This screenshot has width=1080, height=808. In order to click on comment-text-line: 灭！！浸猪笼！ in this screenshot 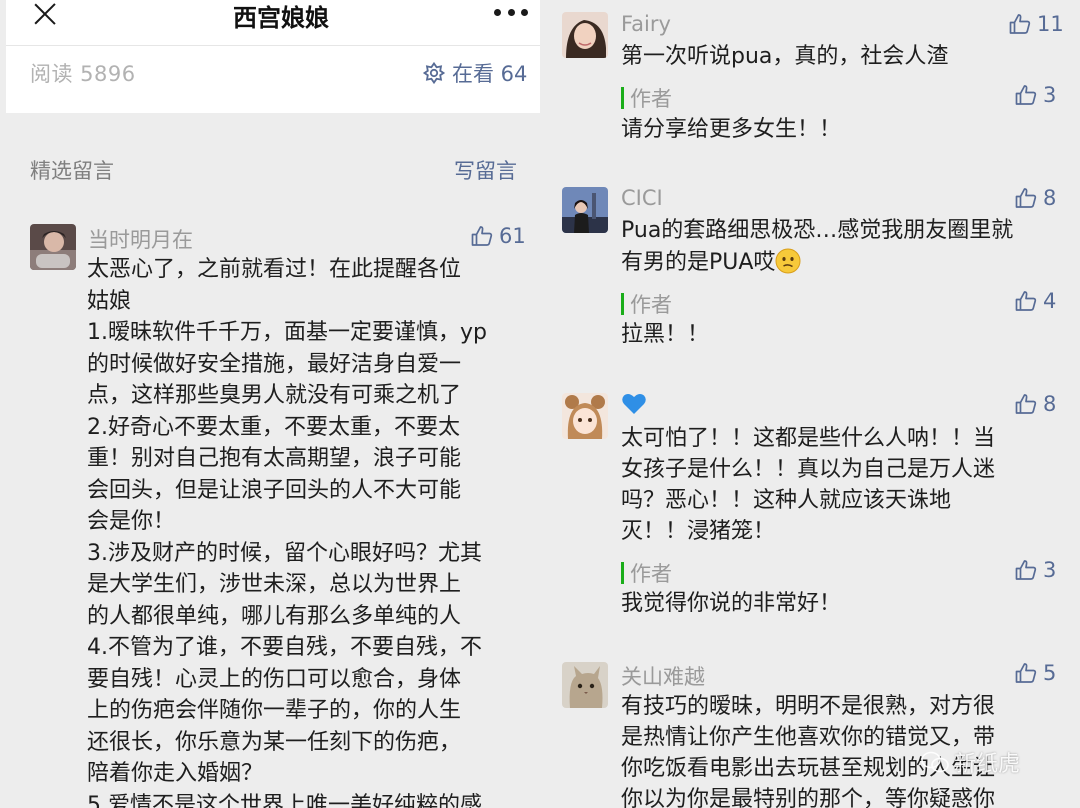, I will do `click(698, 531)`.